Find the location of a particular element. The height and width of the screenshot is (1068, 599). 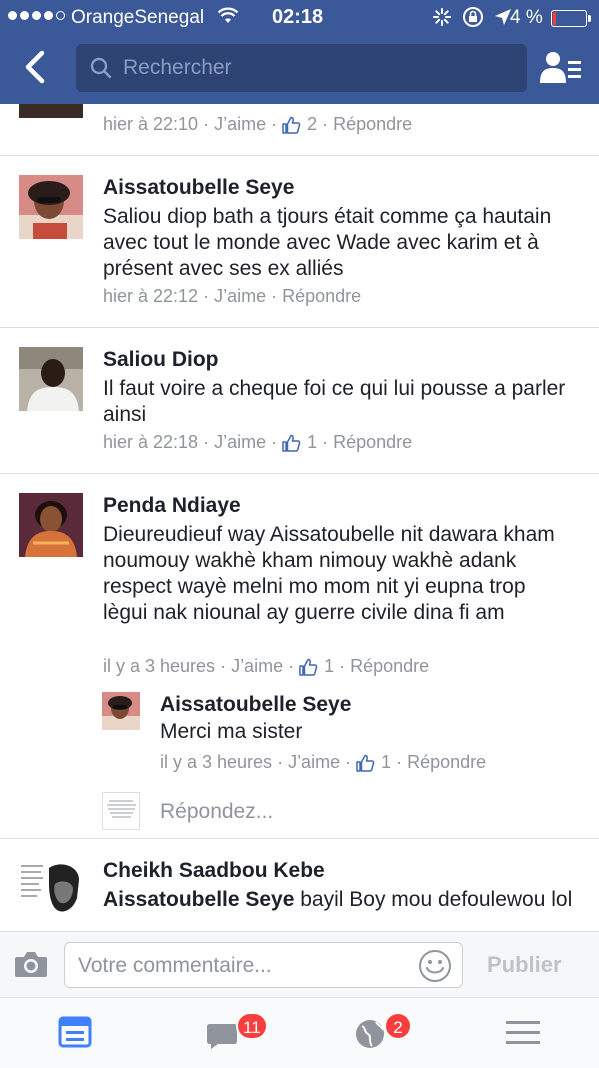

comment-meta: hier à 22:18 · J’aime · 1 · Répondre is located at coordinates (258, 442).